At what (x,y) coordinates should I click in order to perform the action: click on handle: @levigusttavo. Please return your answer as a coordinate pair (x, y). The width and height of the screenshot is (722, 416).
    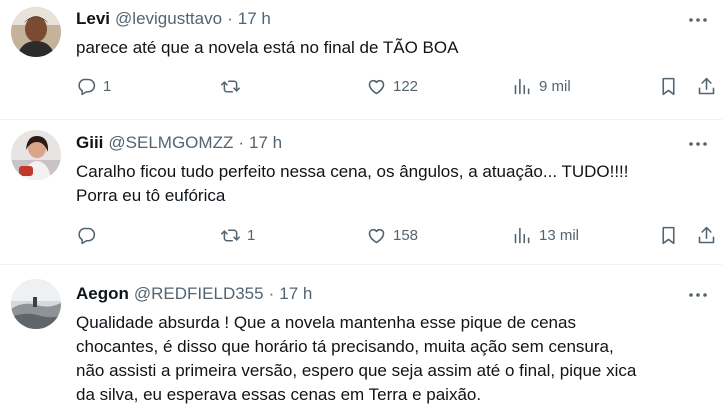
    Looking at the image, I should click on (168, 19).